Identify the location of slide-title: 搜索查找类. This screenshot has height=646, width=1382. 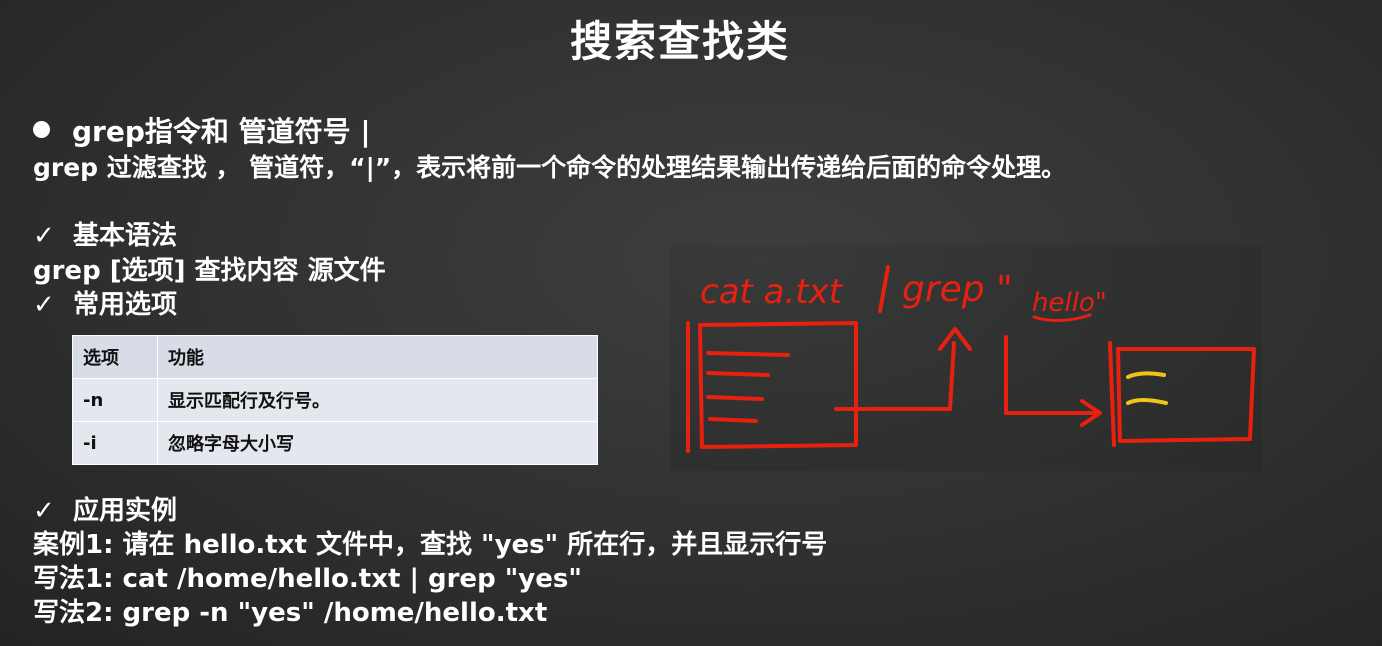
(679, 41).